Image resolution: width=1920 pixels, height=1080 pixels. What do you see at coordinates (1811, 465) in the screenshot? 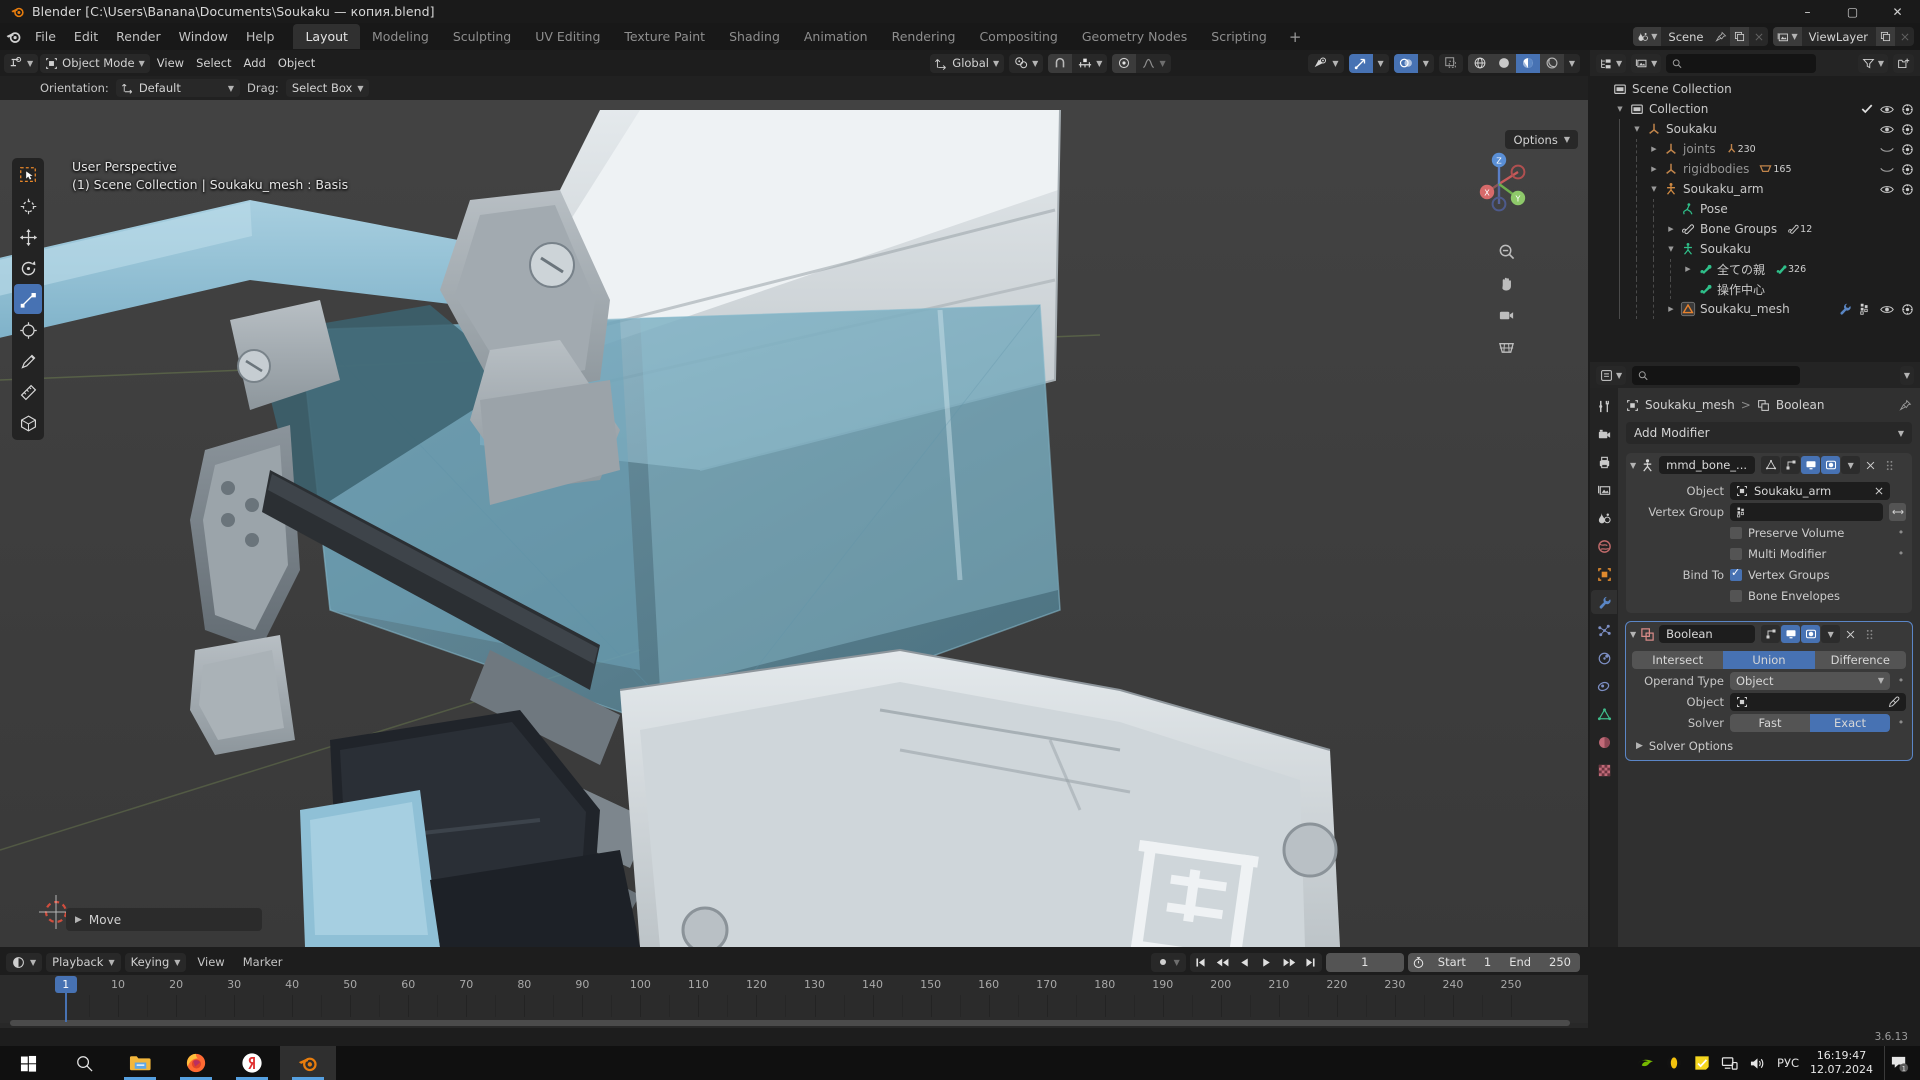
I see `realtime-display-icon` at bounding box center [1811, 465].